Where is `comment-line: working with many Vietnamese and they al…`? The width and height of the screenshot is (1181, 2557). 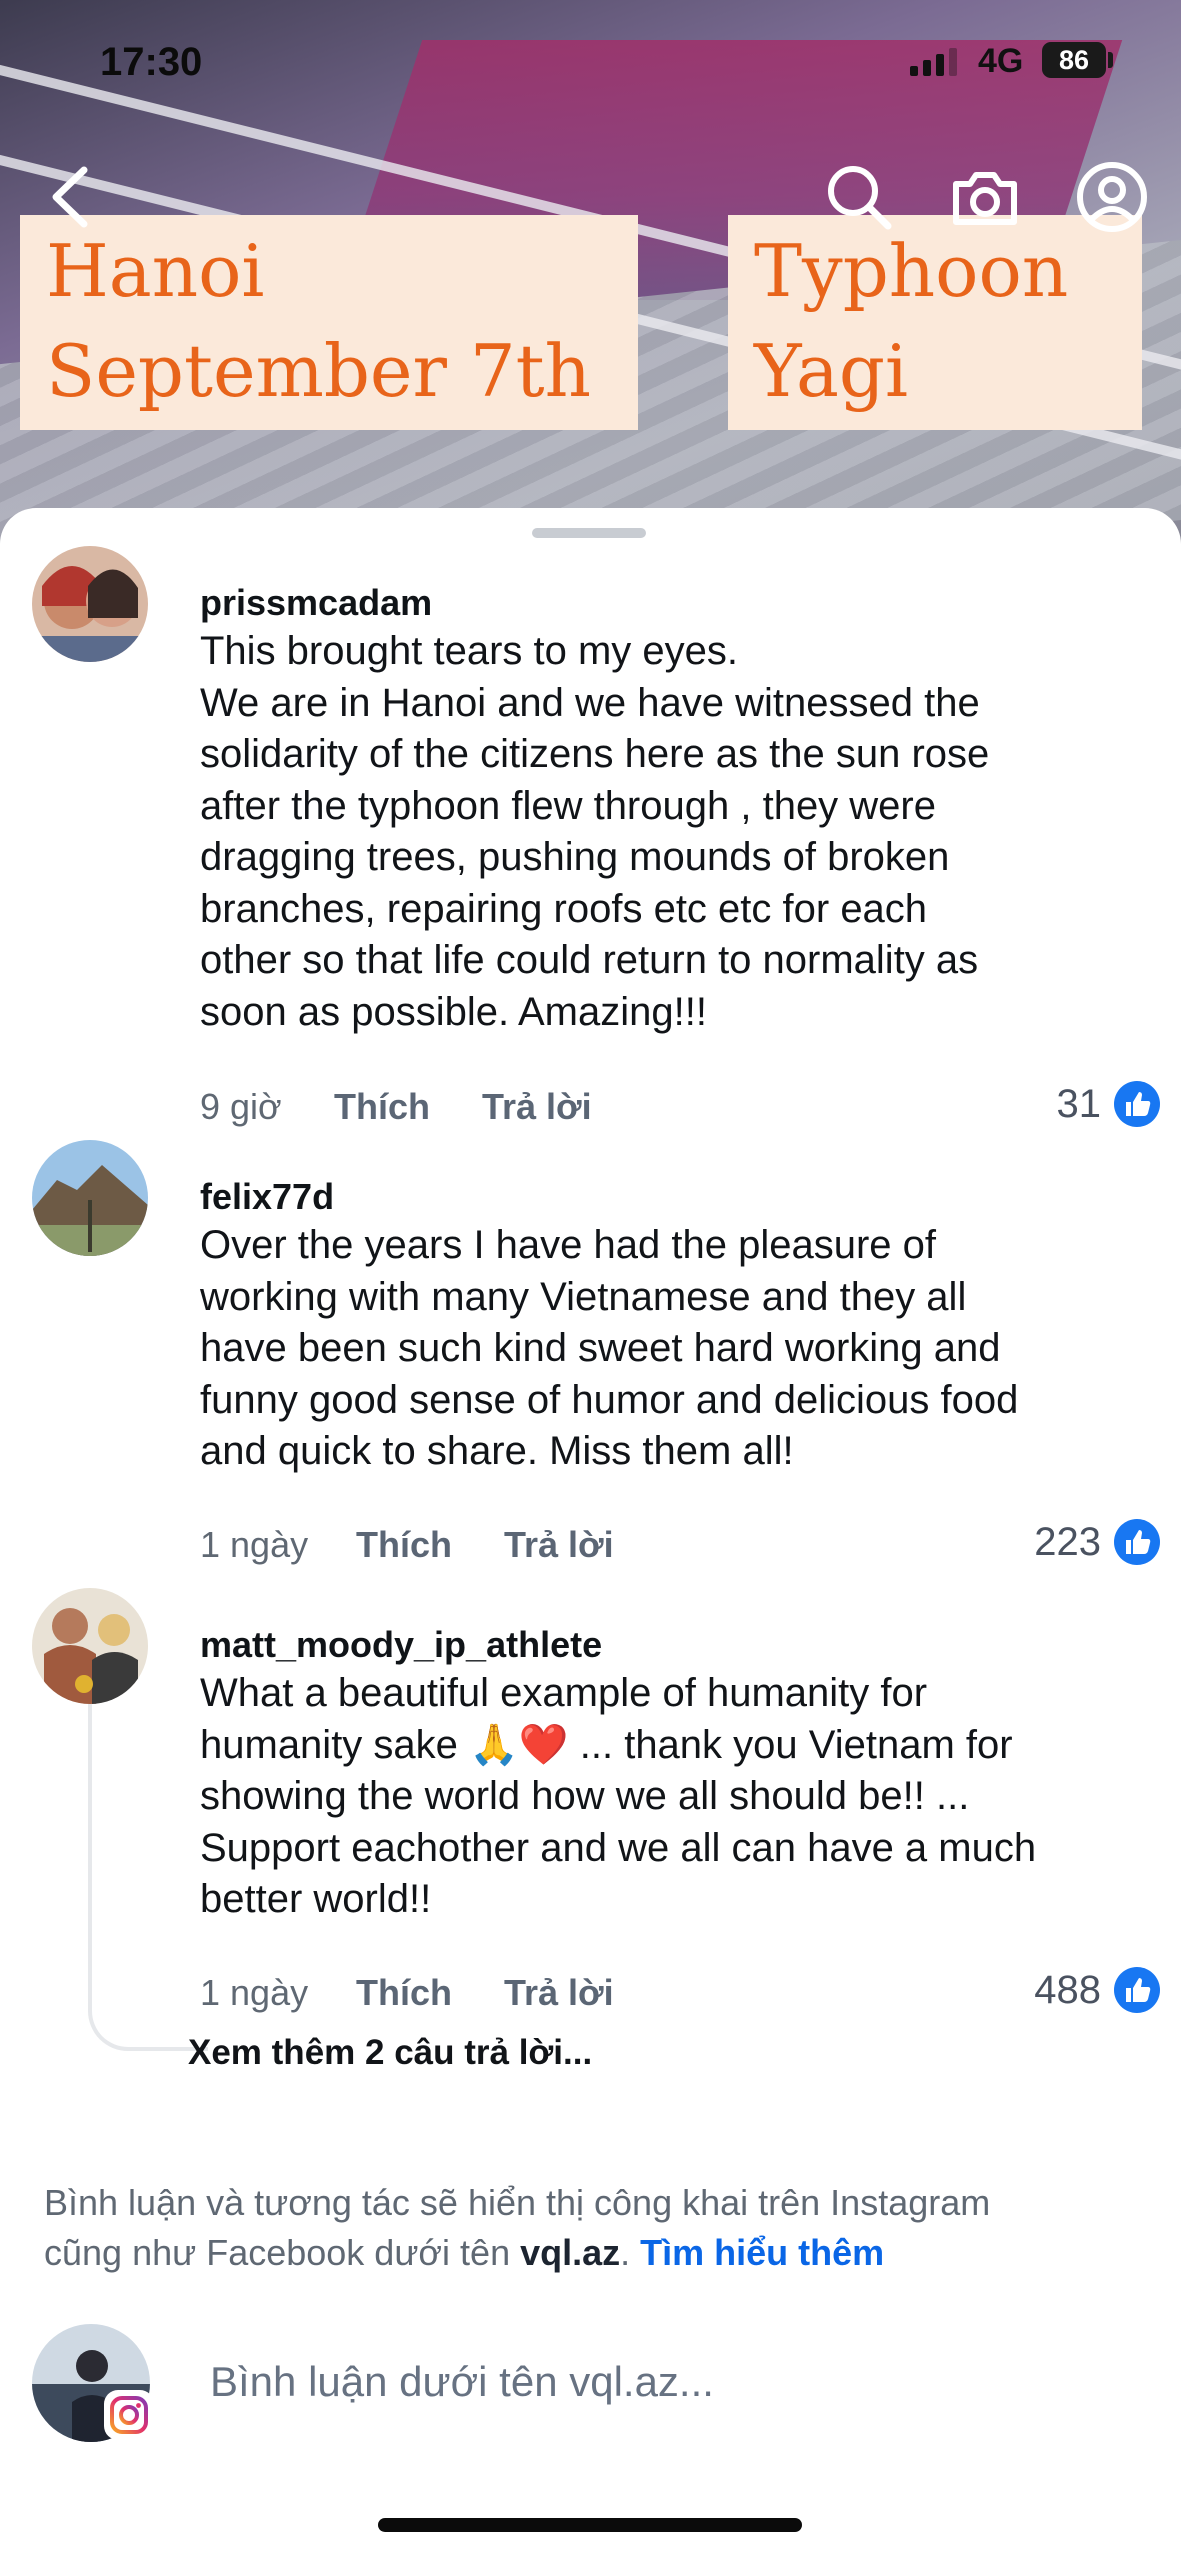
comment-line: working with many Vietnamese and they al… is located at coordinates (583, 1296).